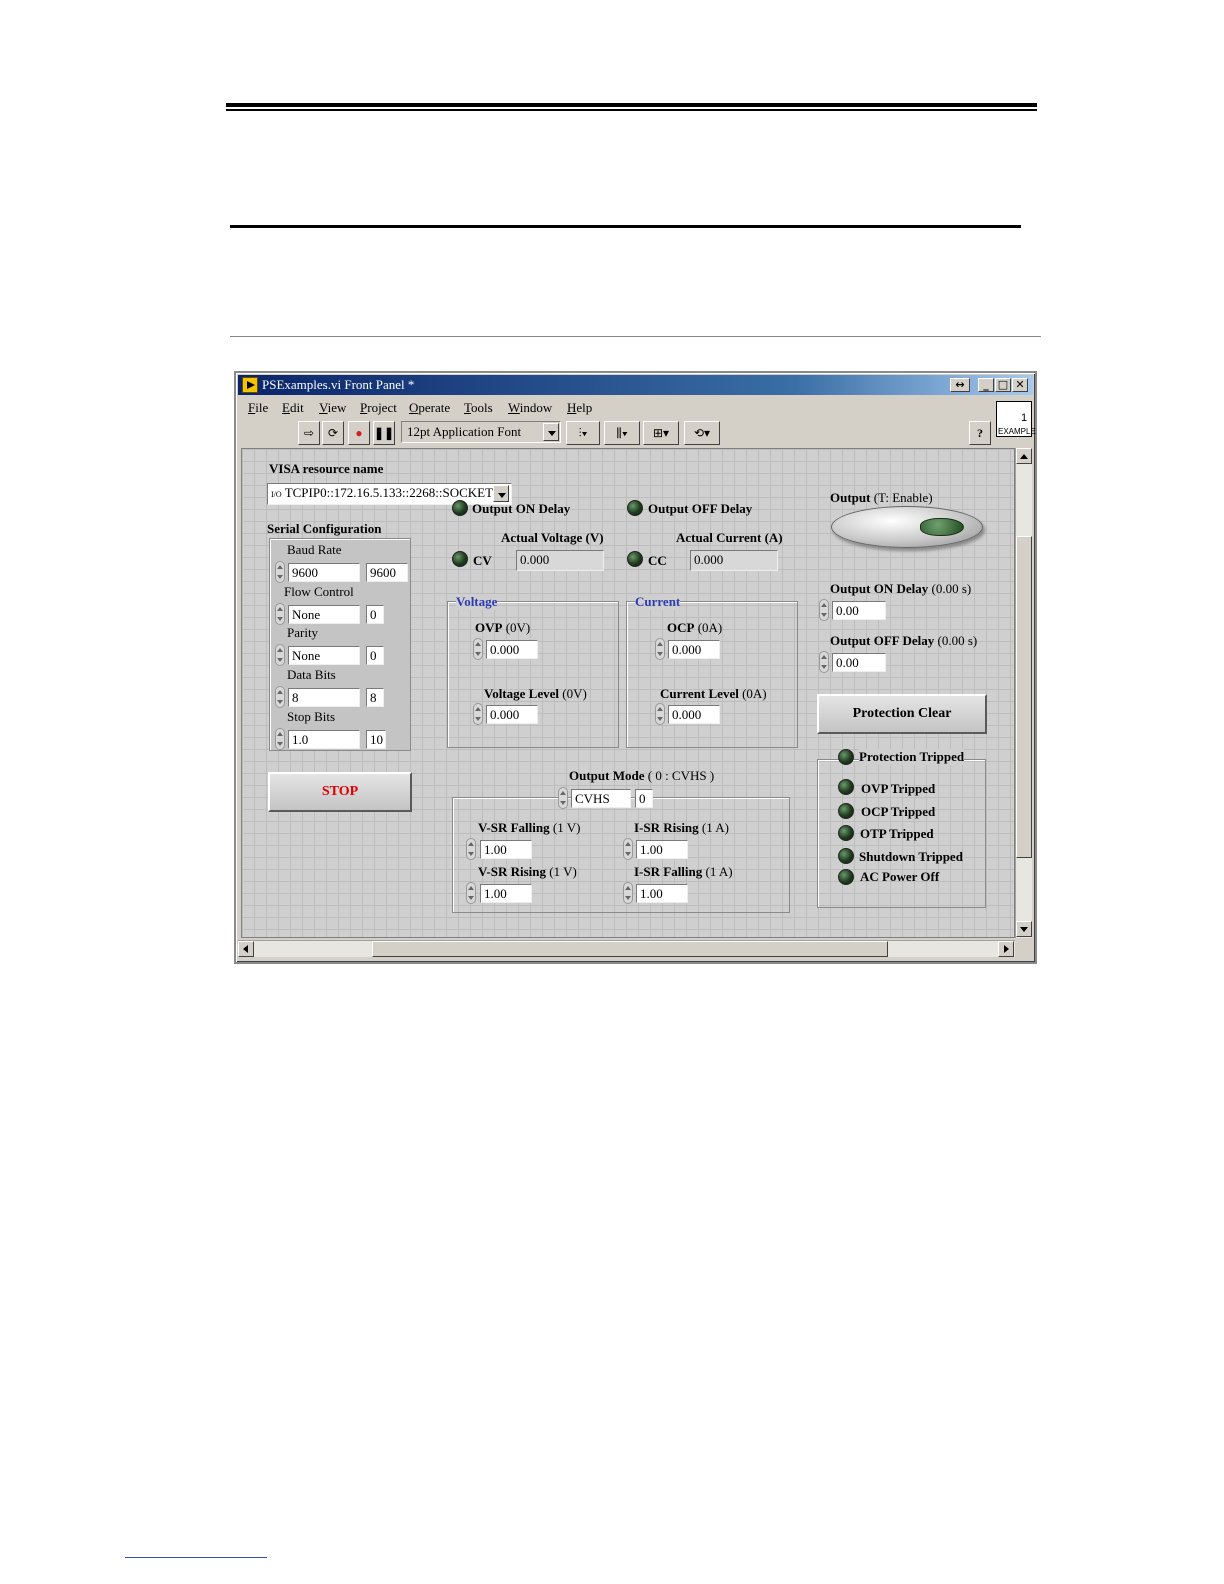  What do you see at coordinates (960, 385) in the screenshot?
I see `resize-icon: ↔` at bounding box center [960, 385].